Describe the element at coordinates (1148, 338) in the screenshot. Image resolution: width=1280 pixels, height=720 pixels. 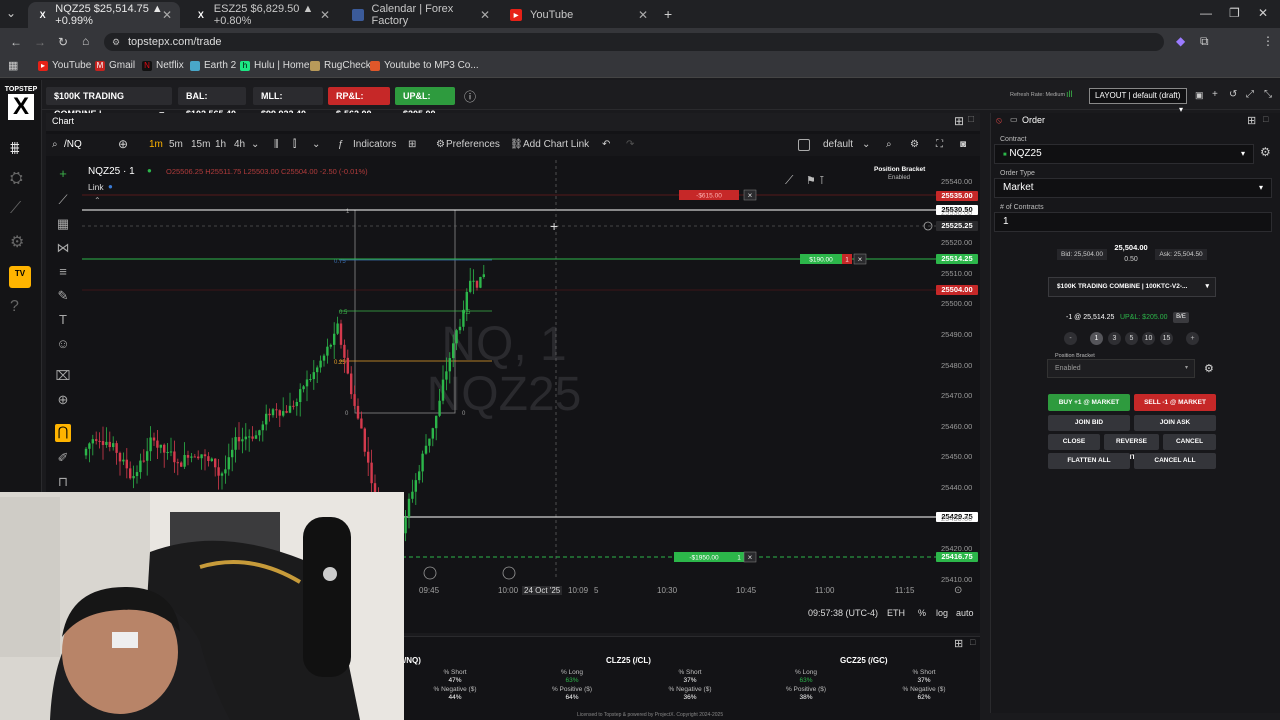
I see `qty-preset-10: 10` at that location.